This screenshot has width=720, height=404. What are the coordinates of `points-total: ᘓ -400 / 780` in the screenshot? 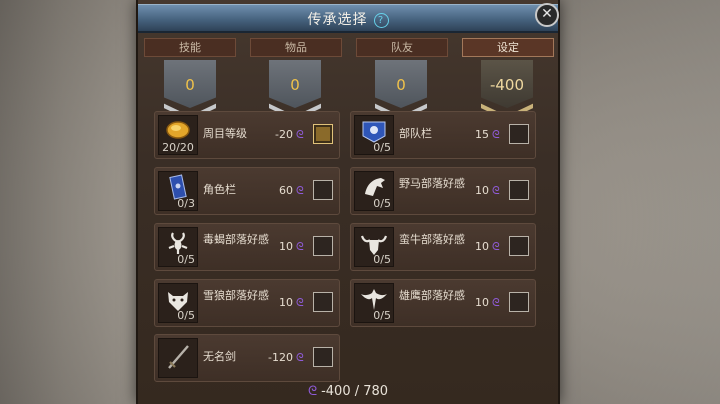 It's located at (348, 391).